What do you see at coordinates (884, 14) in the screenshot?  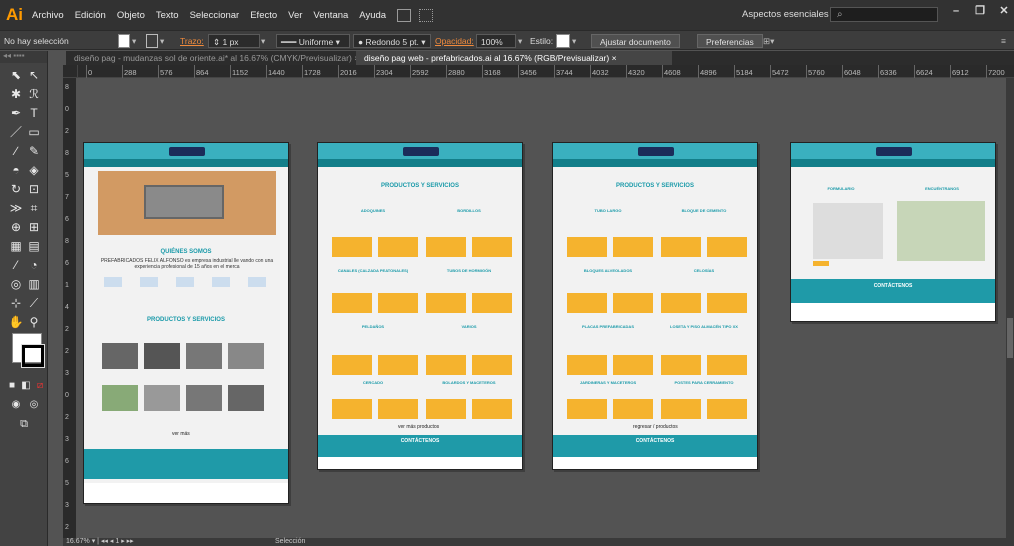 I see `search-input: ⌕` at bounding box center [884, 14].